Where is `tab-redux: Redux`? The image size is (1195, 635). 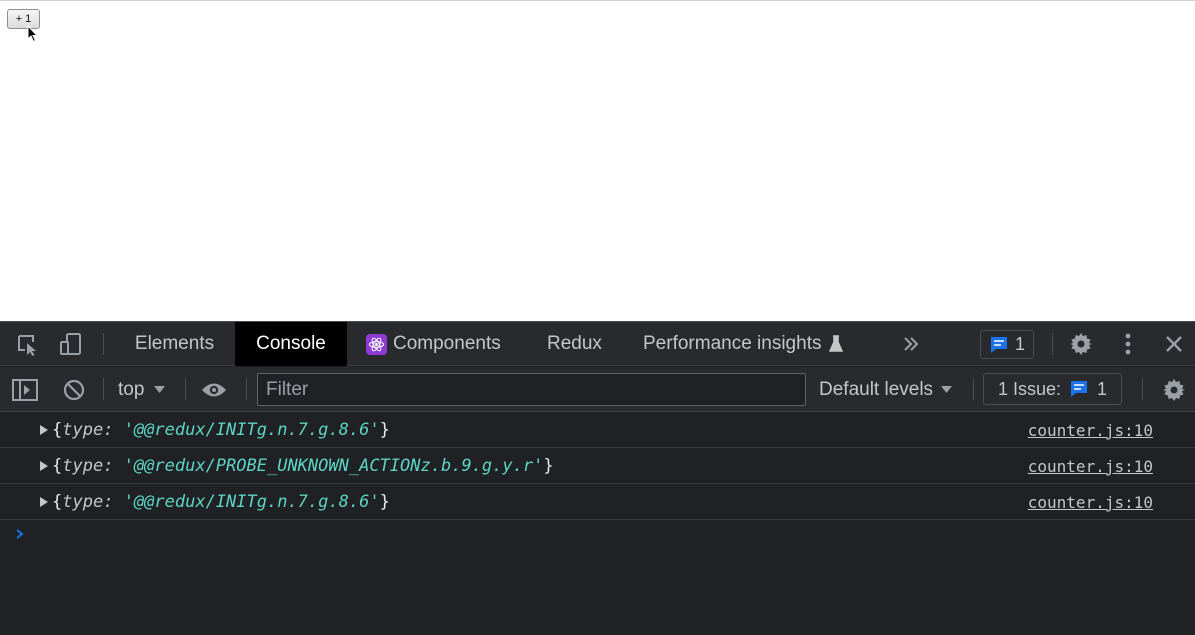
tab-redux: Redux is located at coordinates (582, 344).